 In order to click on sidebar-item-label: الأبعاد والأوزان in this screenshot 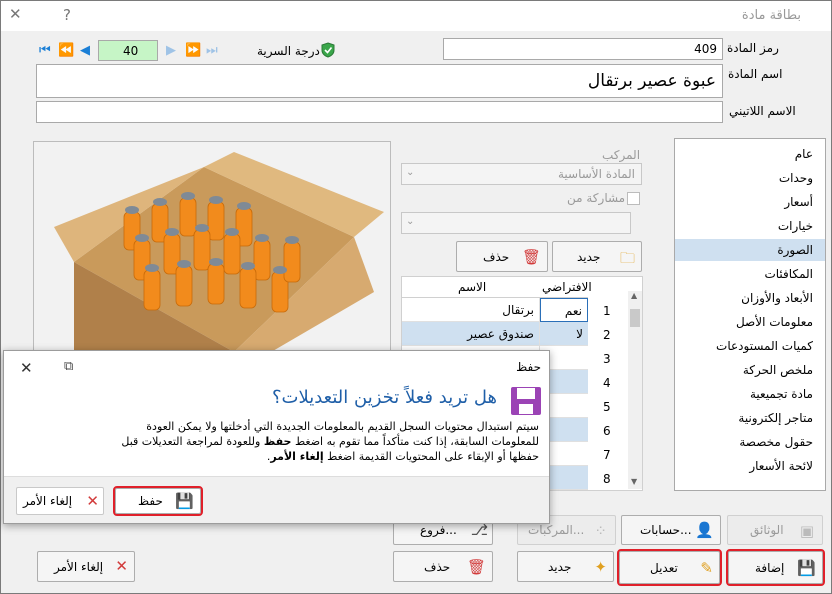, I will do `click(777, 298)`.